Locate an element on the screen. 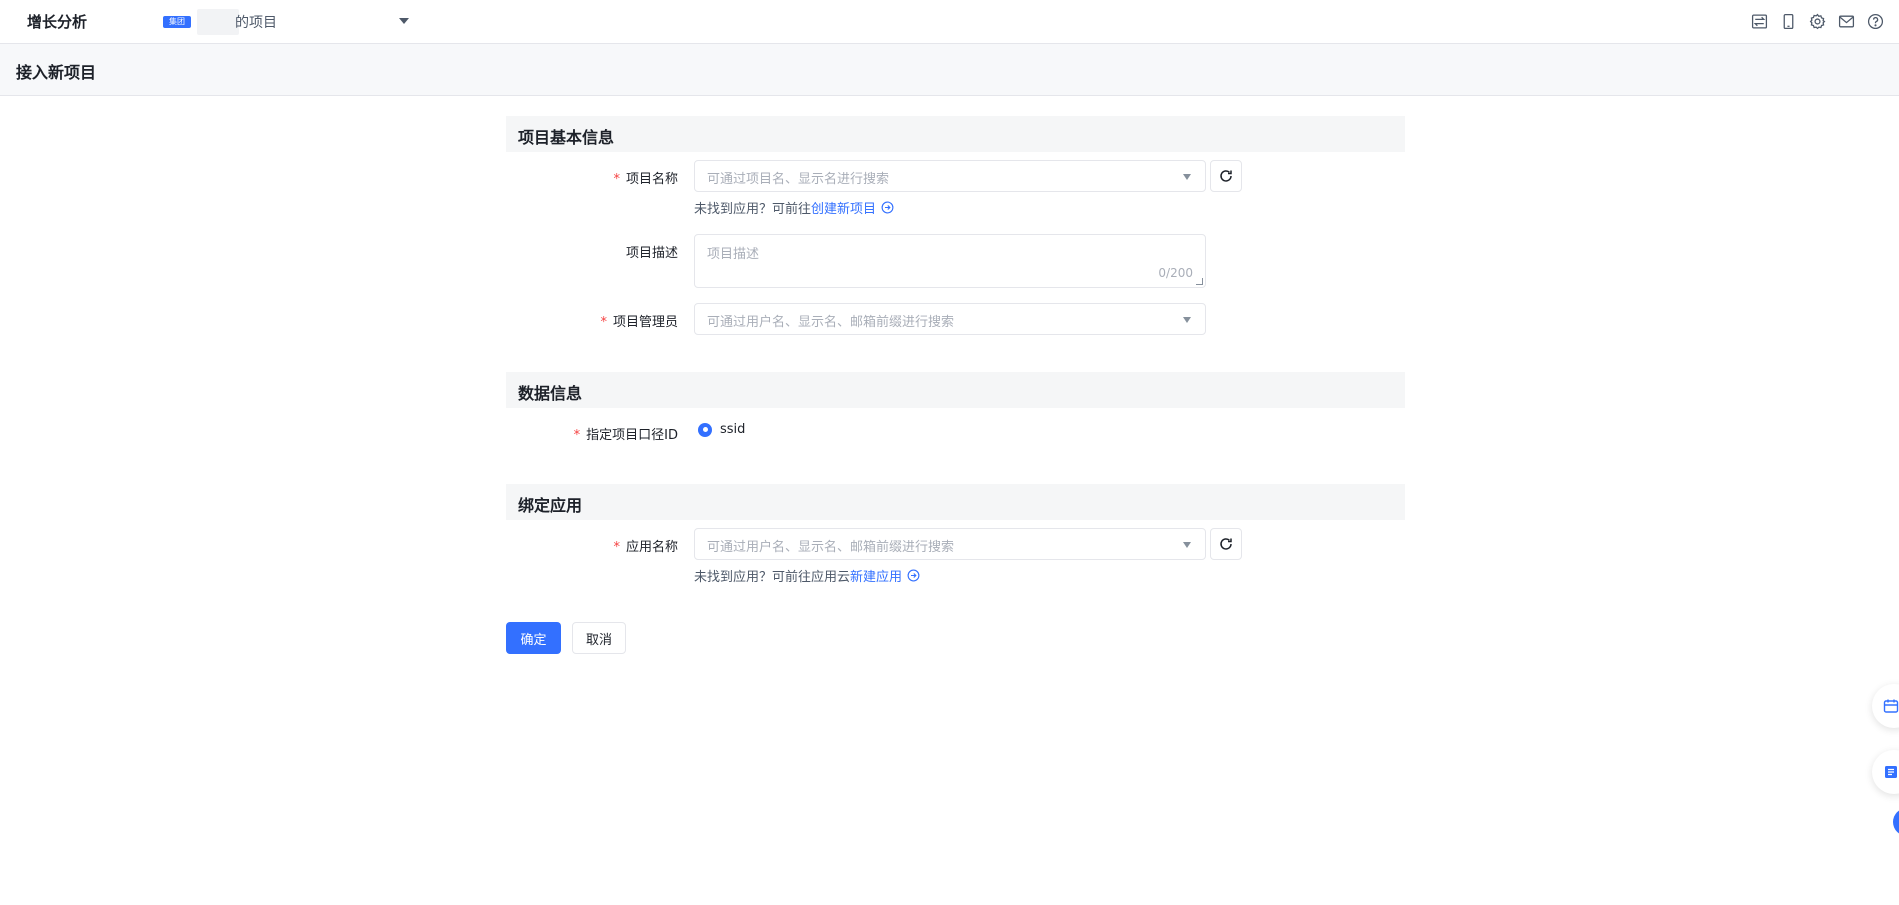 The width and height of the screenshot is (1899, 905). section-title: 项目基本信息 is located at coordinates (566, 137).